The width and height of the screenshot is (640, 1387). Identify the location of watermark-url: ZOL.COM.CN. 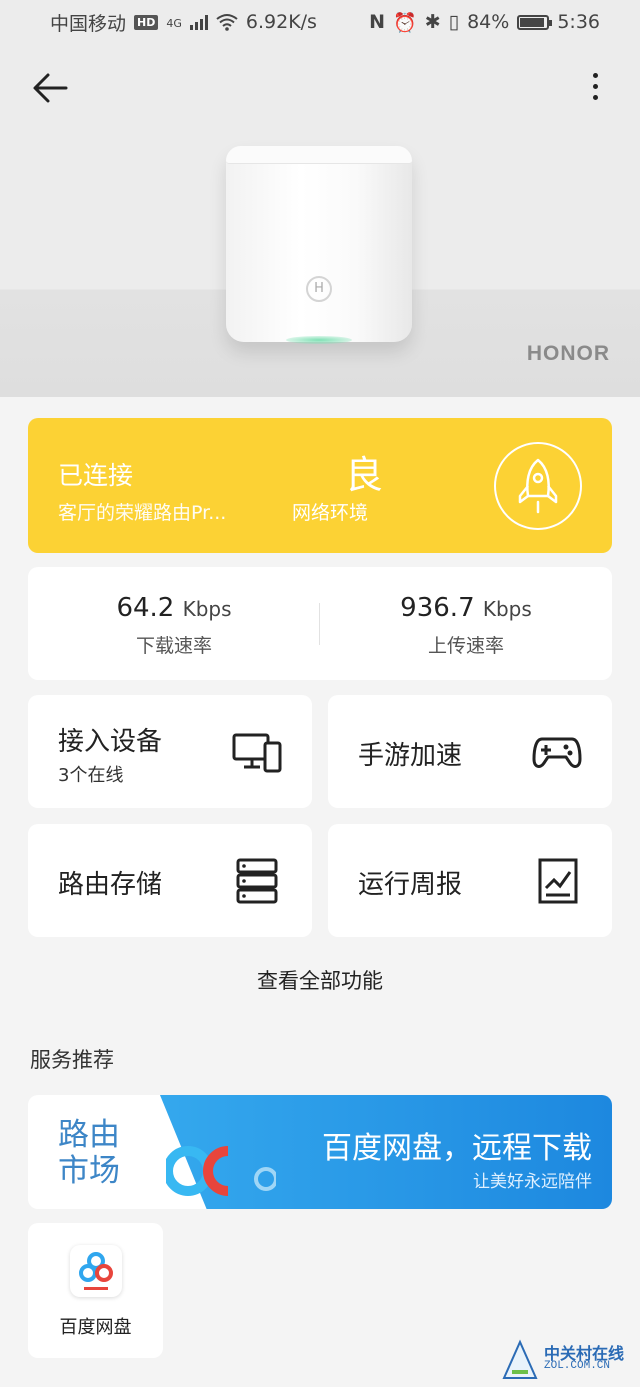
(577, 1366).